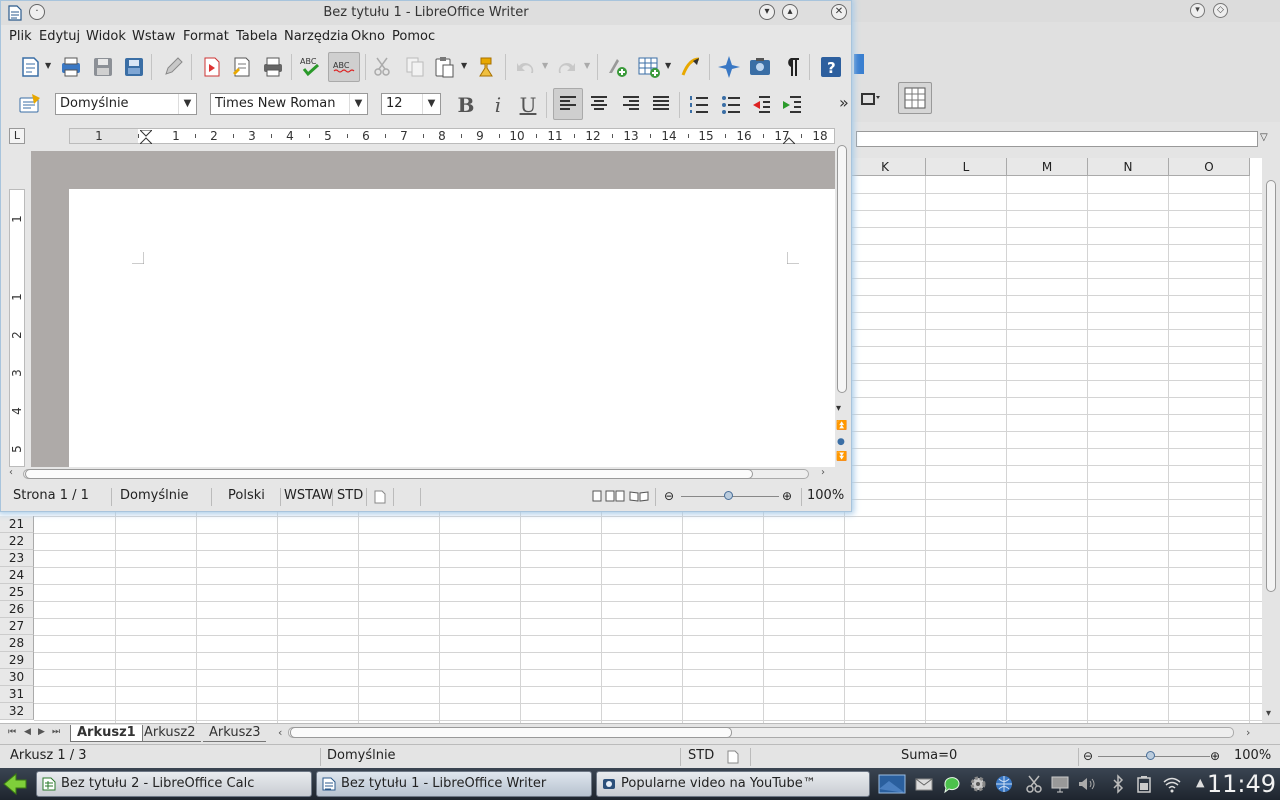 This screenshot has width=1280, height=800. I want to click on next-page-icon: ⏬, so click(841, 457).